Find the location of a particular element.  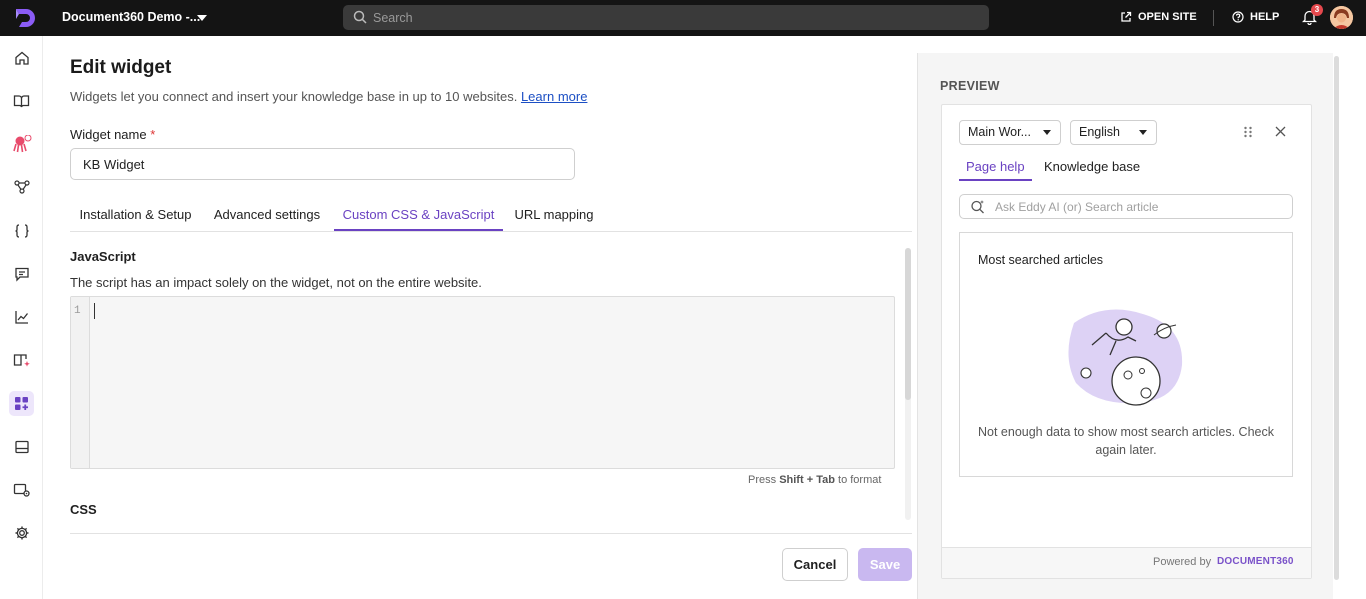

nav-layout is located at coordinates (21, 446).